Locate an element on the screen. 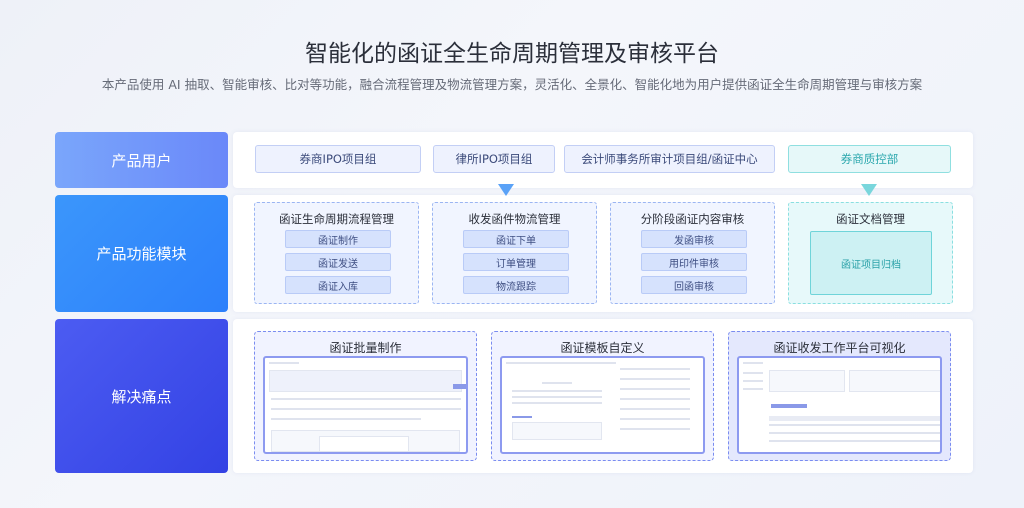 This screenshot has height=508, width=1024. module-review: 分阶段函证内容审核 发函审核 用印件审核 回函审核 is located at coordinates (692, 253).